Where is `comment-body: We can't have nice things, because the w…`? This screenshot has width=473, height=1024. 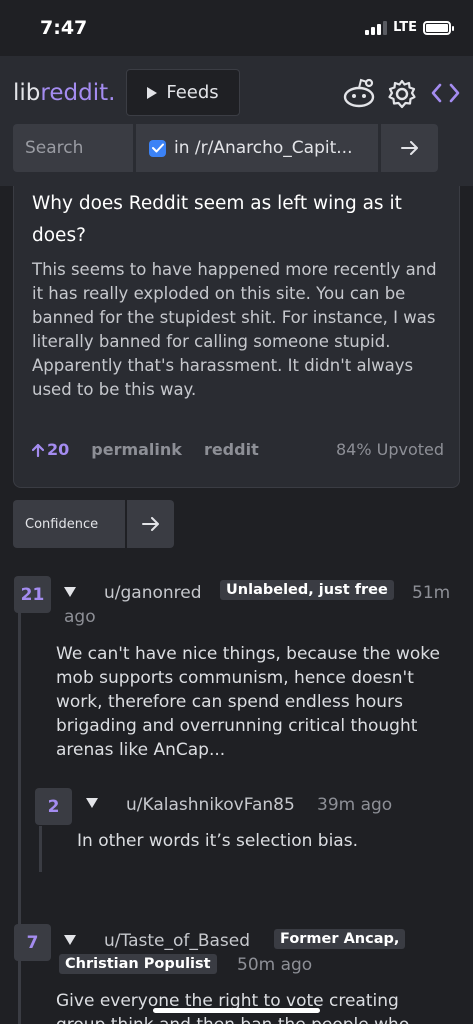 comment-body: We can't have nice things, because the w… is located at coordinates (248, 702).